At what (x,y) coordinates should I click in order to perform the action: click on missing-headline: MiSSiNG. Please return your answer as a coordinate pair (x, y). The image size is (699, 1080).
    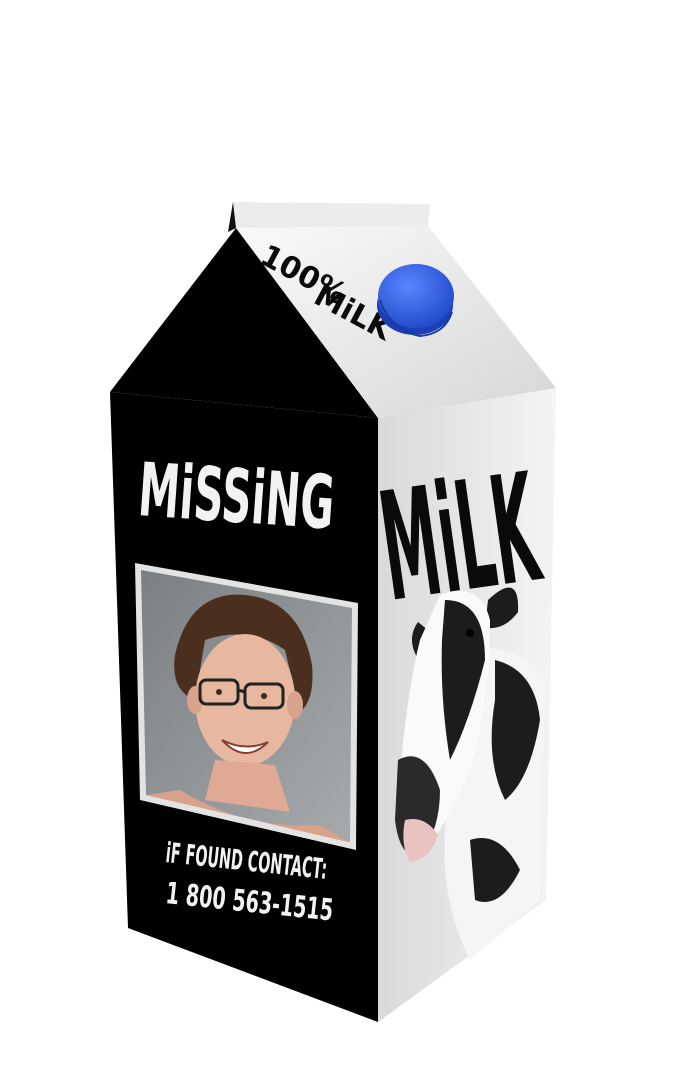
    Looking at the image, I should click on (237, 496).